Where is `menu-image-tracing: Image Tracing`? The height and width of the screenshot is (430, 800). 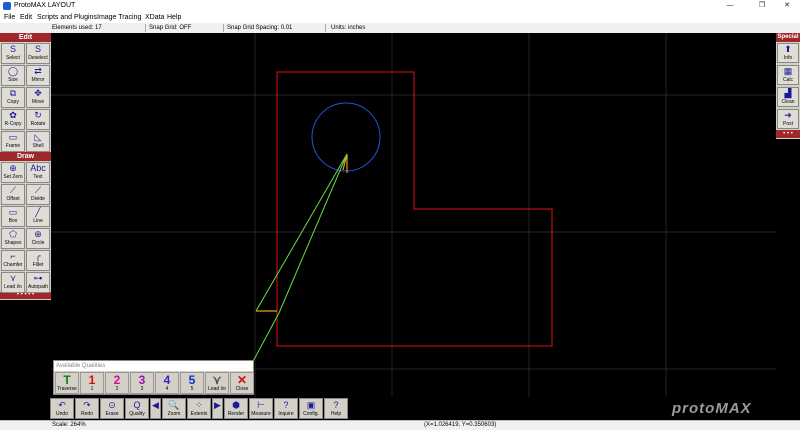
menu-image-tracing: Image Tracing is located at coordinates (119, 17).